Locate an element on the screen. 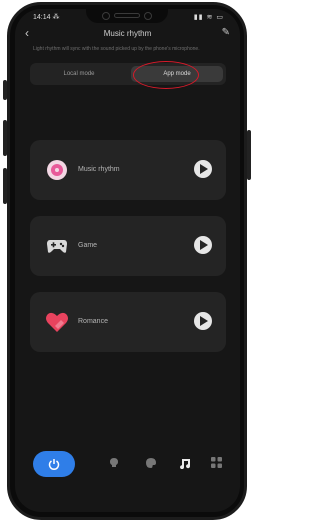 The height and width of the screenshot is (525, 320). power-icon is located at coordinates (54, 464).